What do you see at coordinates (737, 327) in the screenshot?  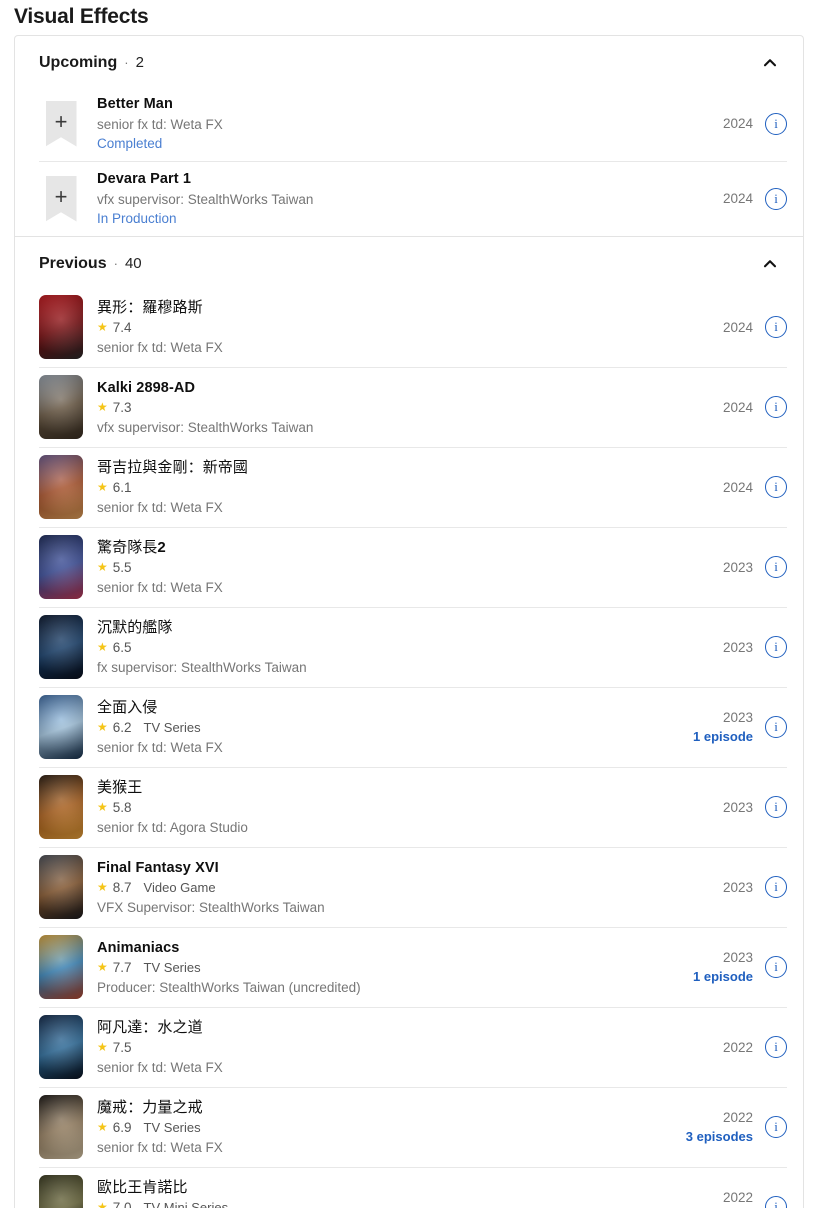 I see `credit-year: 2024` at bounding box center [737, 327].